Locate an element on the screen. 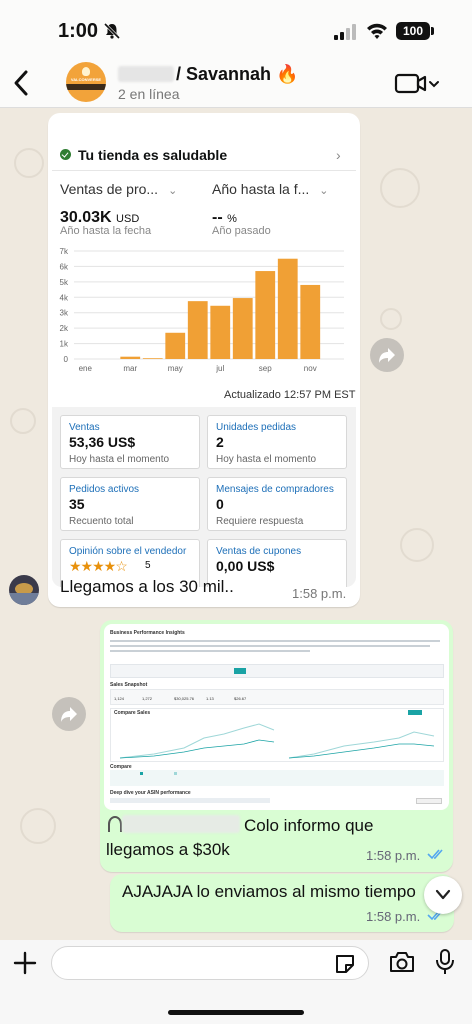 This screenshot has height=1024, width=472. star-rating-icon: ★★★★☆ is located at coordinates (98, 566).